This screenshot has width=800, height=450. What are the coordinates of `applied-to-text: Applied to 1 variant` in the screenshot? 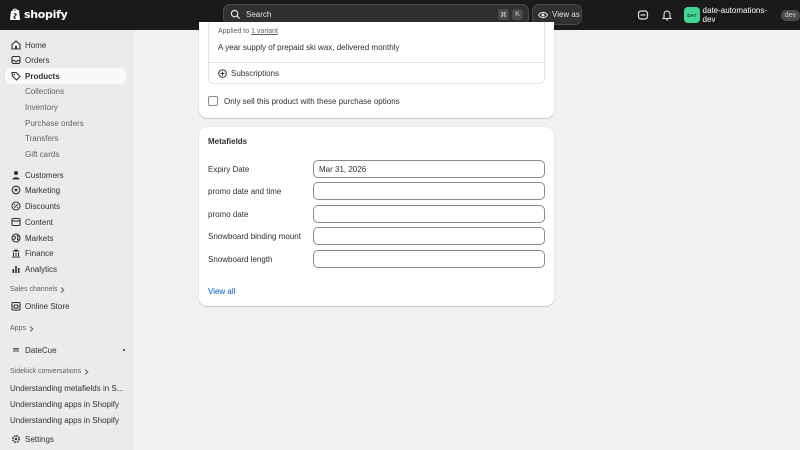 It's located at (248, 31).